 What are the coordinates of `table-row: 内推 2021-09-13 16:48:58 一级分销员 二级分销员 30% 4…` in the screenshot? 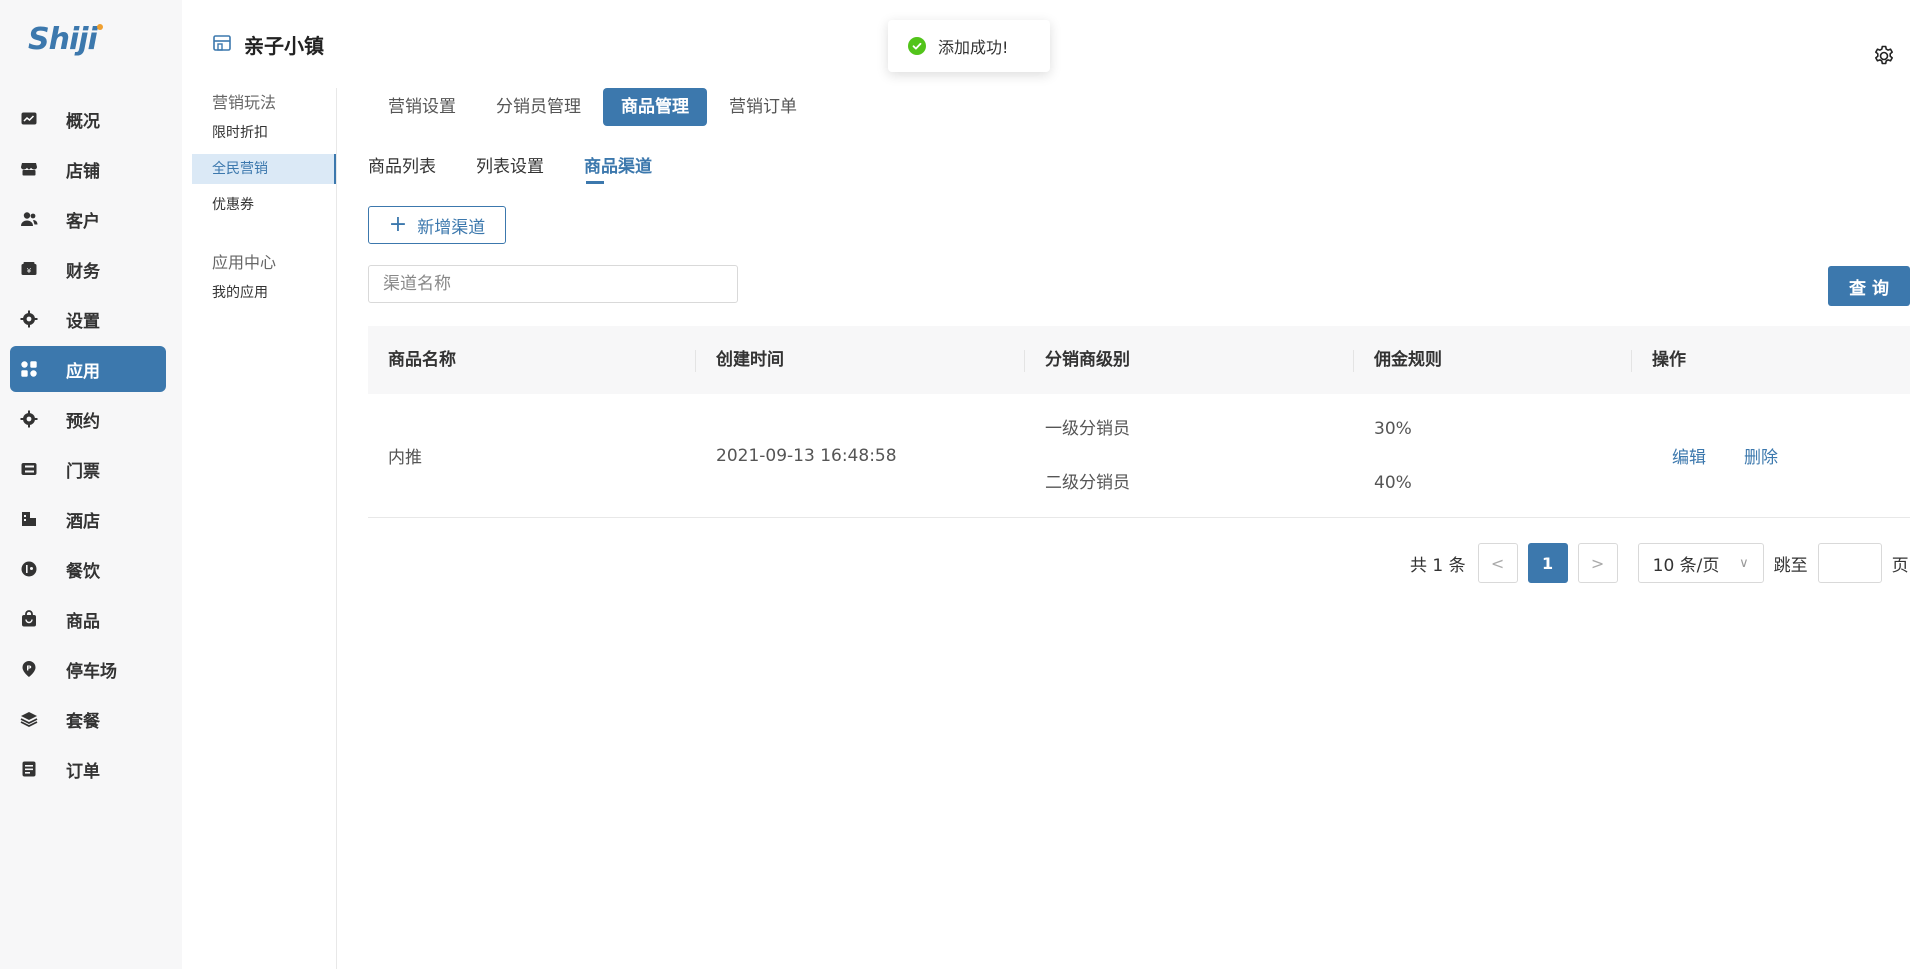 It's located at (1139, 456).